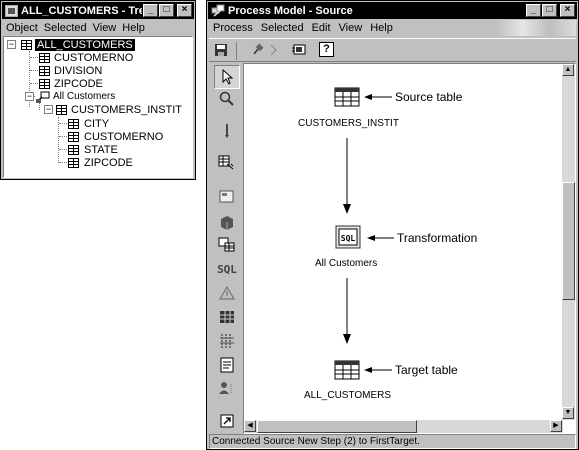 This screenshot has width=579, height=450. Describe the element at coordinates (227, 388) in the screenshot. I see `user-icon` at that location.